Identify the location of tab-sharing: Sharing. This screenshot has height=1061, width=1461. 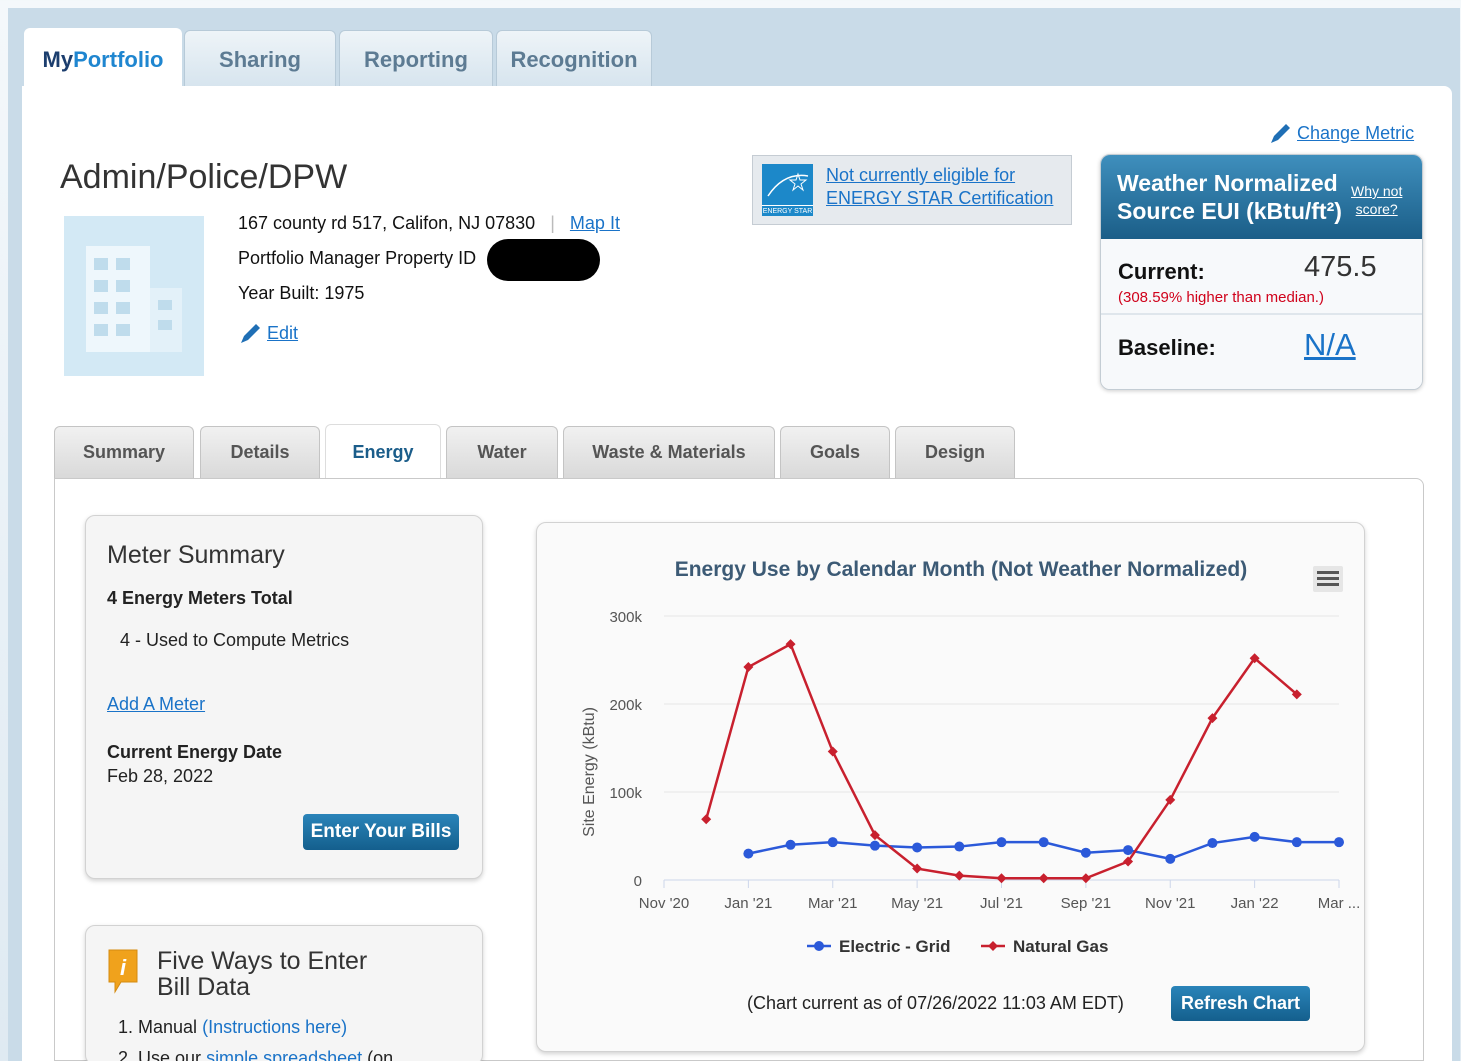
(260, 59).